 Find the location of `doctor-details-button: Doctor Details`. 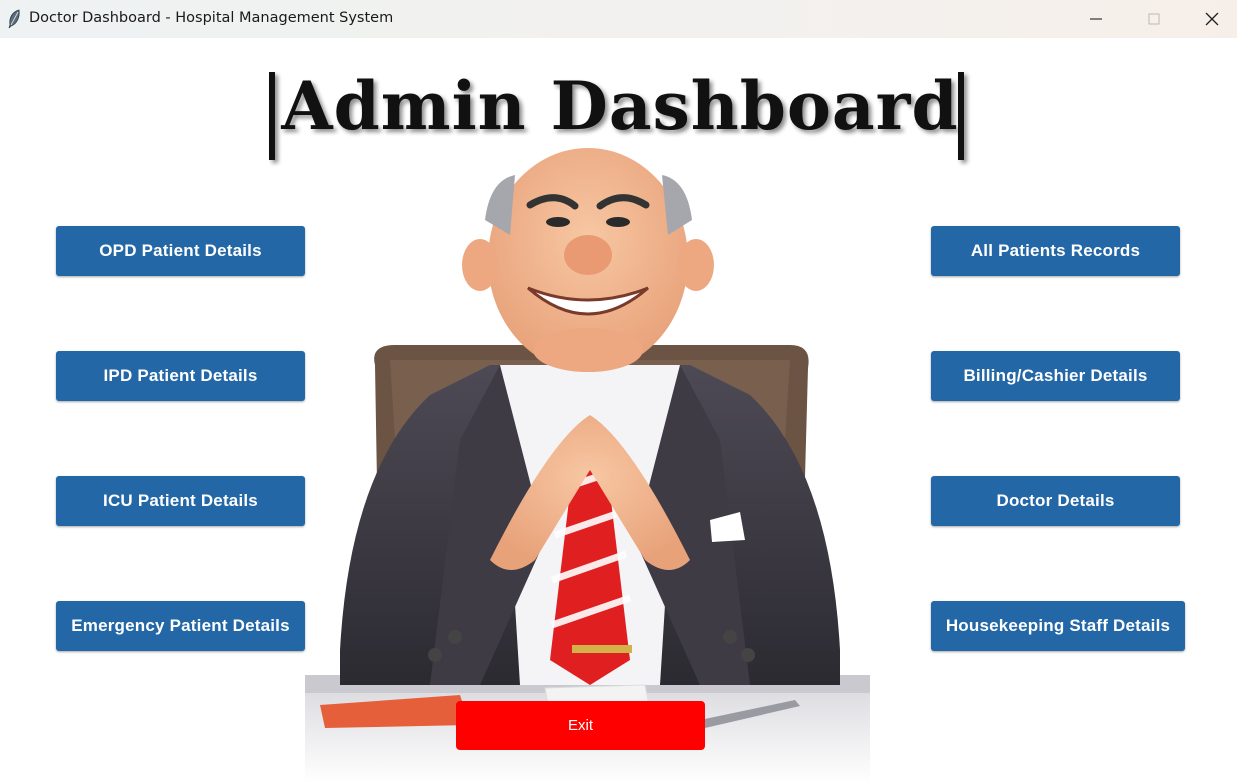

doctor-details-button: Doctor Details is located at coordinates (1055, 501).